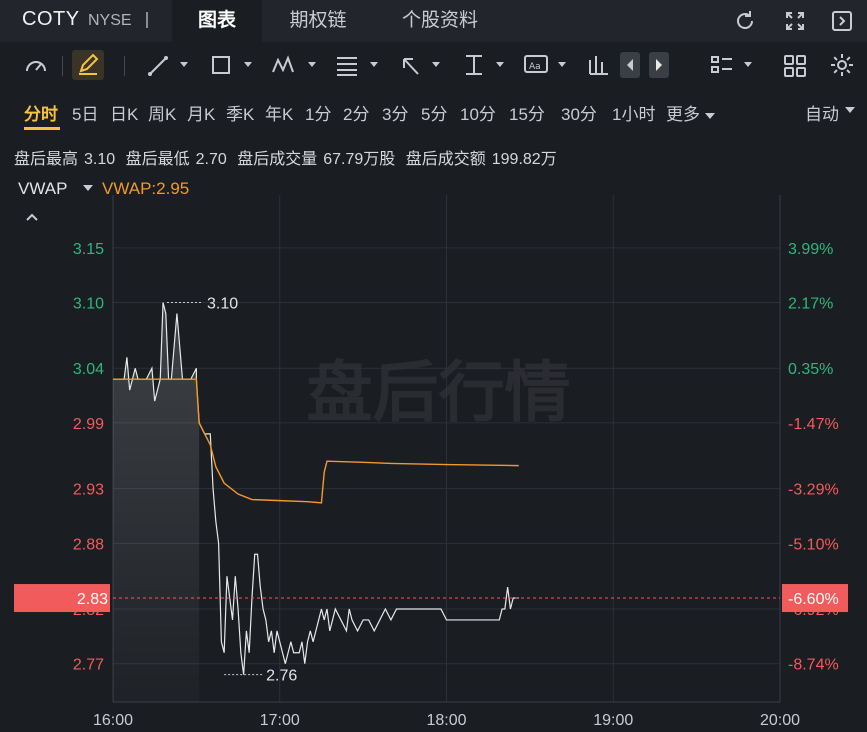 The width and height of the screenshot is (867, 732). What do you see at coordinates (88, 665) in the screenshot?
I see `y-tick-left: 2.77` at bounding box center [88, 665].